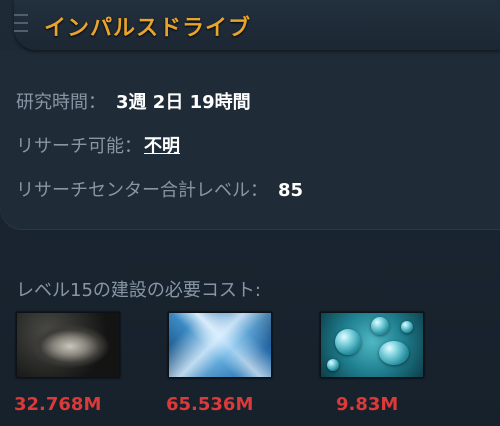 Image resolution: width=500 pixels, height=426 pixels. Describe the element at coordinates (138, 290) in the screenshot. I see `cost-heading: レベル15の建設の必要コスト:` at that location.